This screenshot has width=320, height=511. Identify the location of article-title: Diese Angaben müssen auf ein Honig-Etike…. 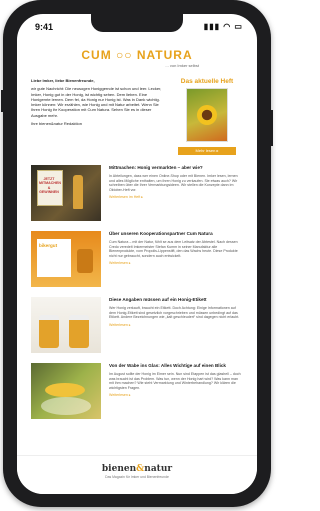
(176, 300).